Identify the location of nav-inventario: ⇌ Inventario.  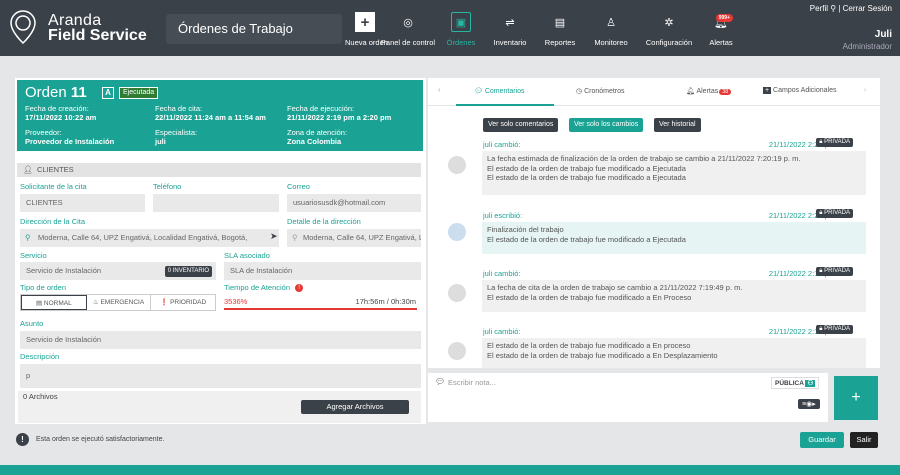
(510, 28).